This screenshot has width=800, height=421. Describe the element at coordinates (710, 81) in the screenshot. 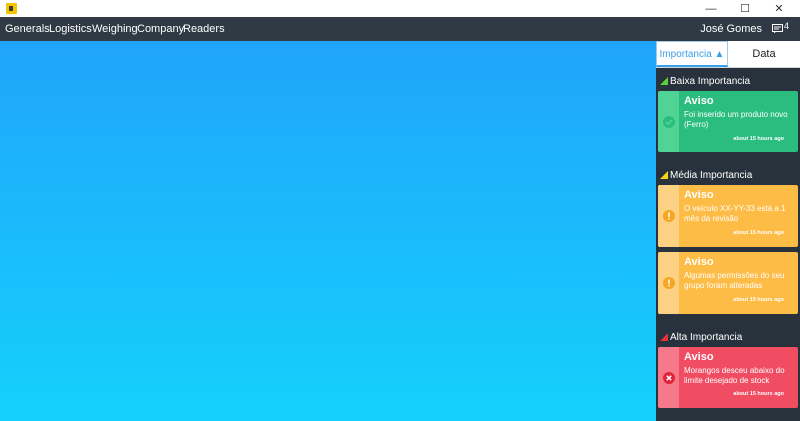

I see `section-title-low: Baixa Importancia` at that location.